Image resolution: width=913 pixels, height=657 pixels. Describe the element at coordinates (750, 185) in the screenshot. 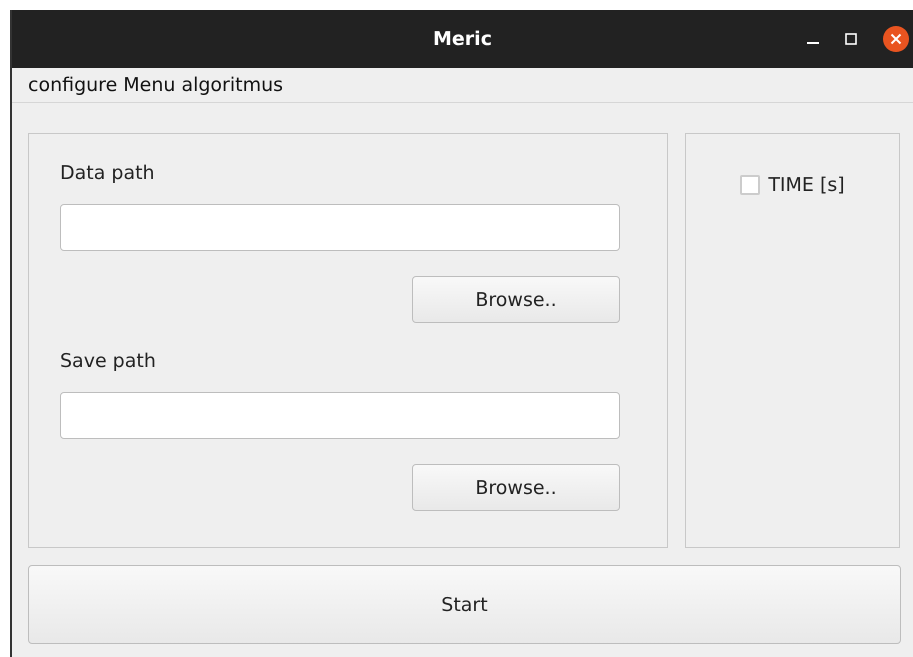

I see `checkbox` at that location.